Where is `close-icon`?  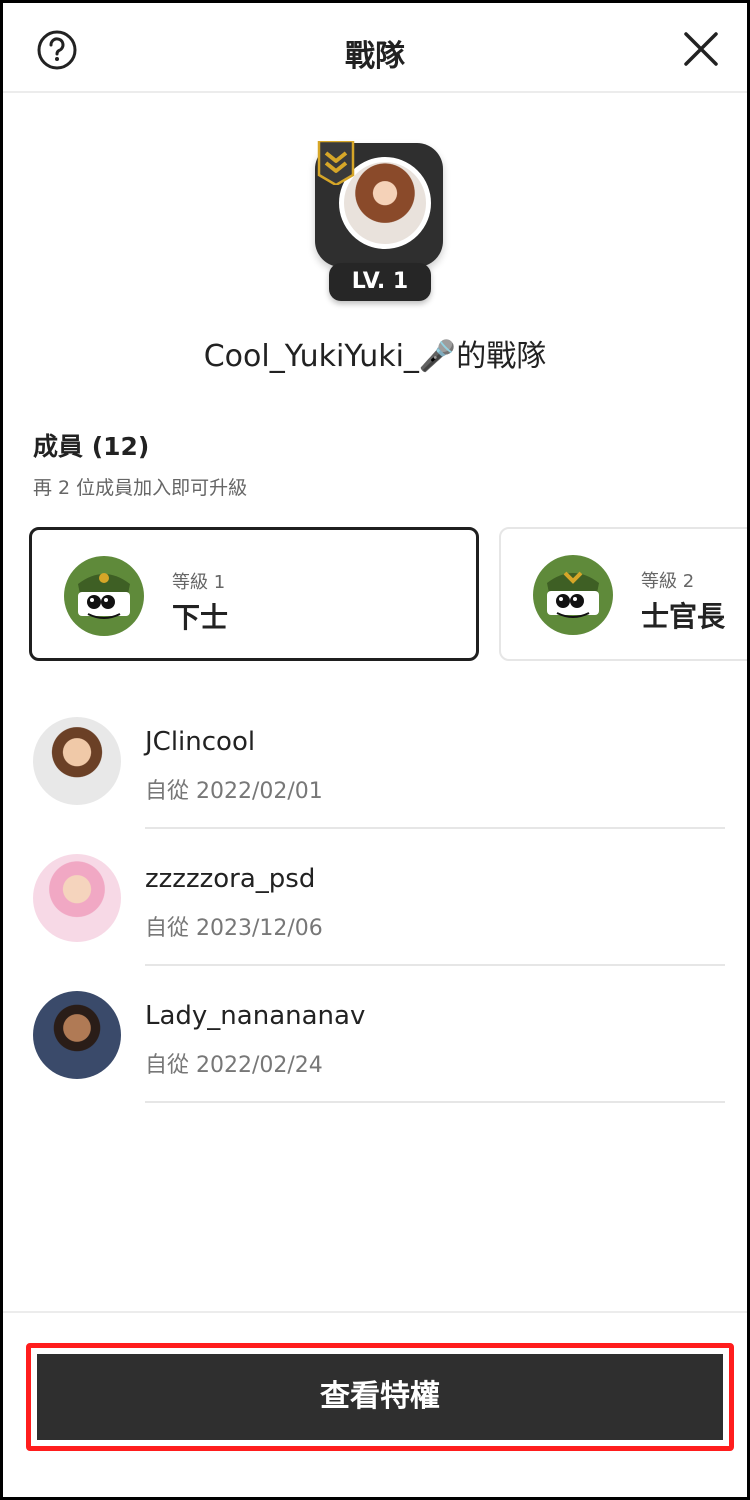
close-icon is located at coordinates (701, 49).